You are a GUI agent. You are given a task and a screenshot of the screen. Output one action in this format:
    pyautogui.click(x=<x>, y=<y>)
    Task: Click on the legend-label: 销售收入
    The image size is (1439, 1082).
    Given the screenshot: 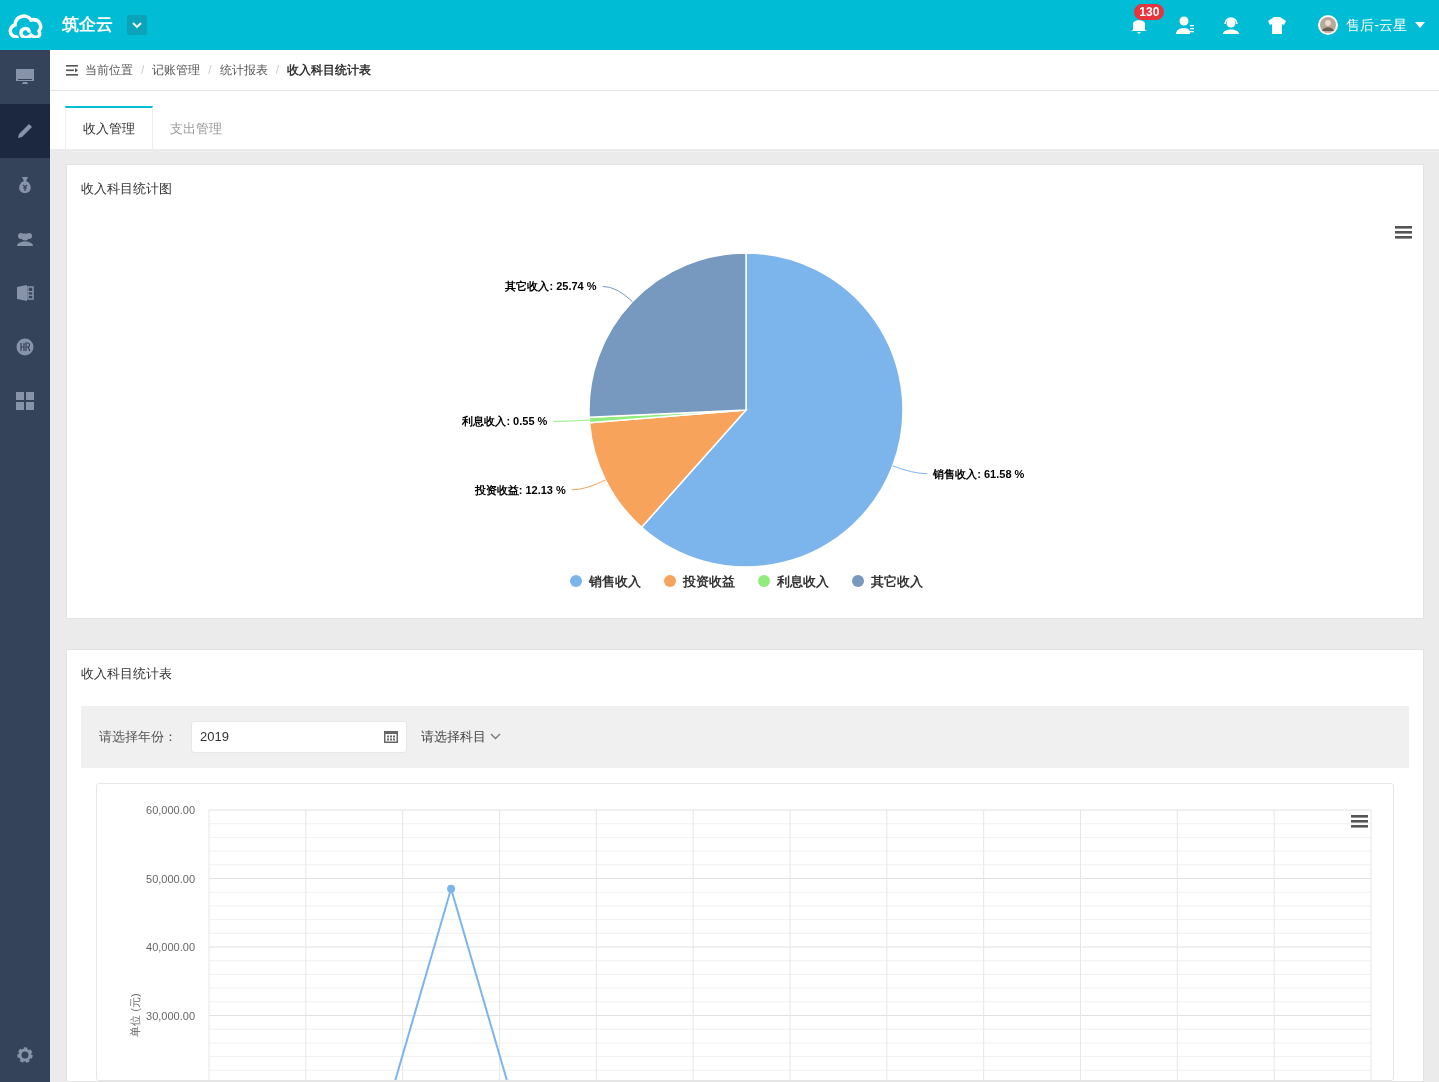 What is the action you would take?
    pyautogui.click(x=615, y=581)
    